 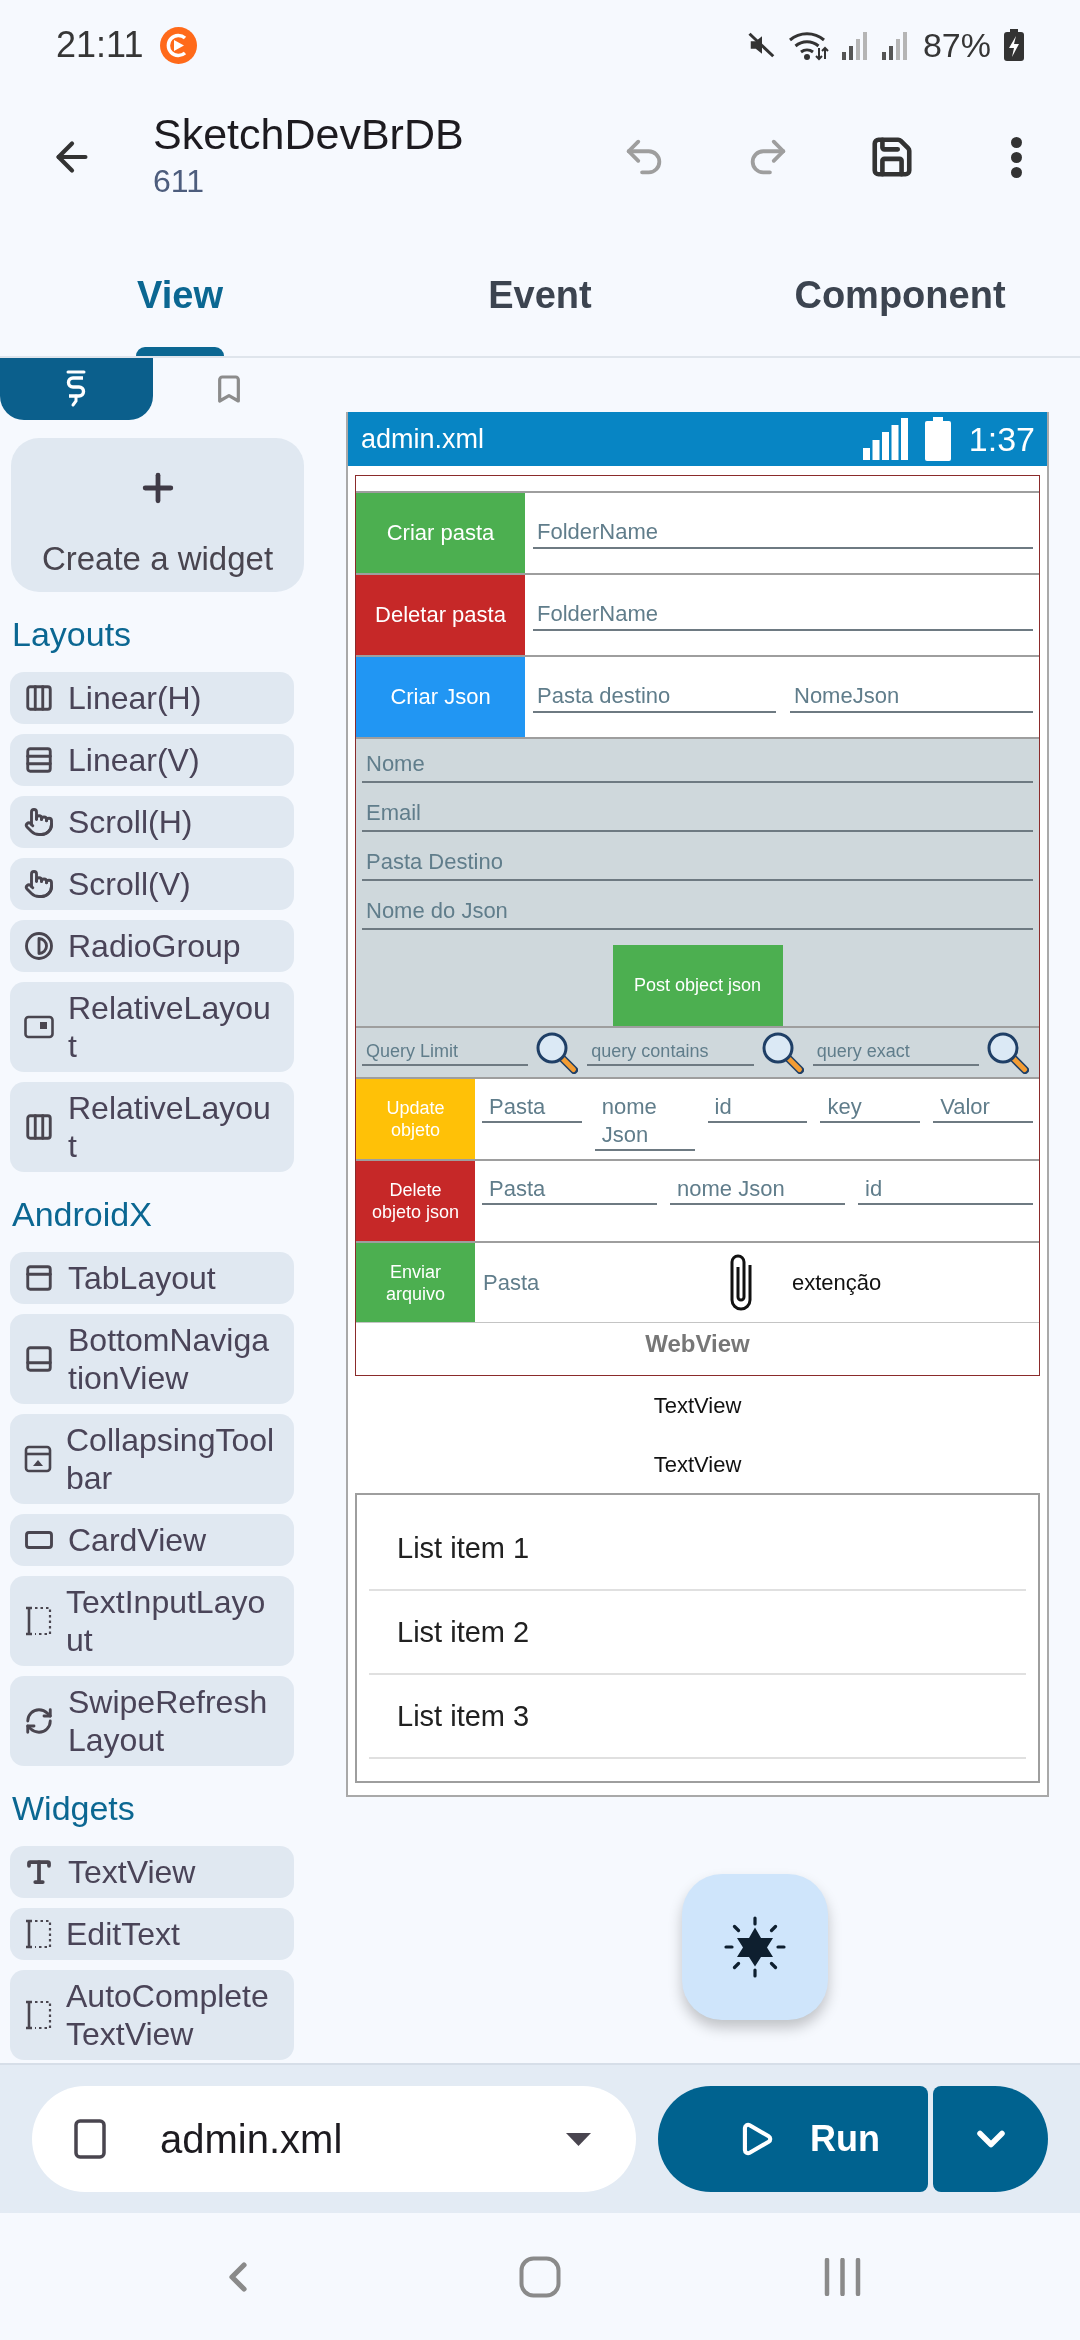 What do you see at coordinates (39, 1027) in the screenshot?
I see `frame-icon` at bounding box center [39, 1027].